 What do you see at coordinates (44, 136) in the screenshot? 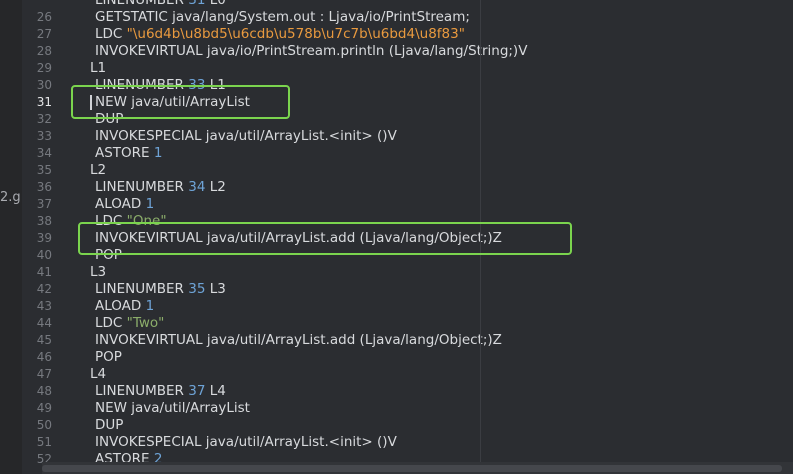
I see `line-number: 33` at bounding box center [44, 136].